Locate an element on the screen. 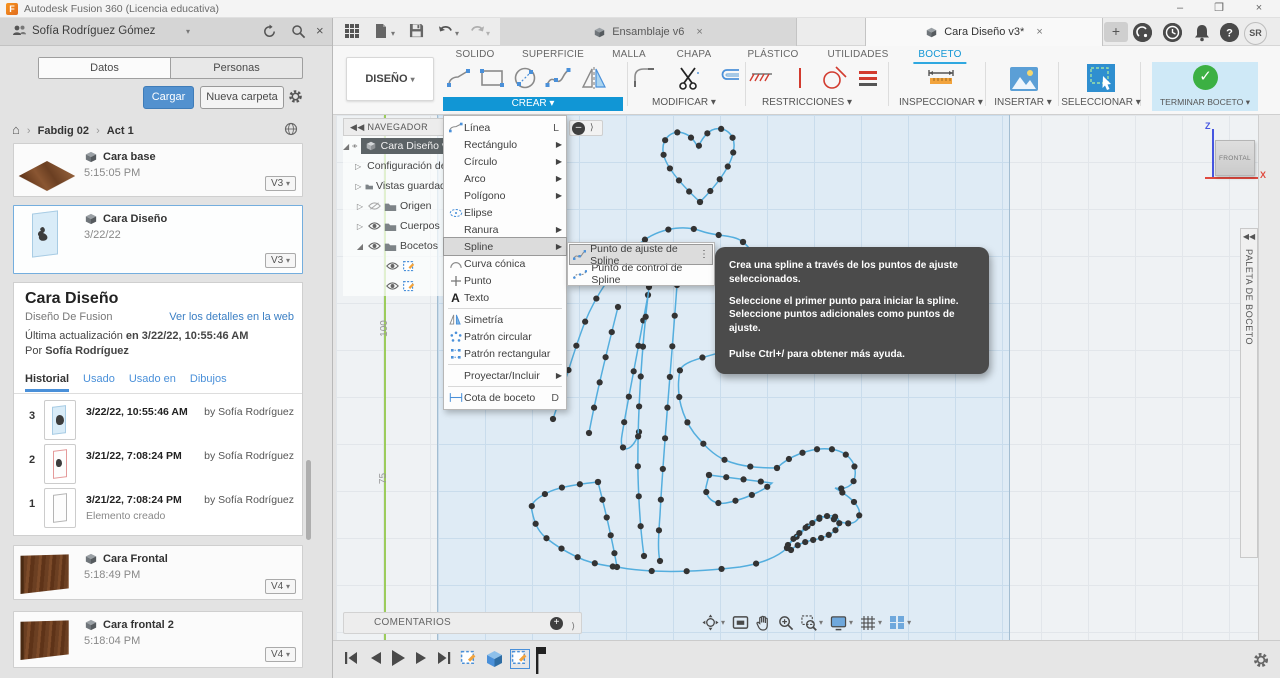 This screenshot has height=678, width=1280. mirror-tool-icon is located at coordinates (594, 78).